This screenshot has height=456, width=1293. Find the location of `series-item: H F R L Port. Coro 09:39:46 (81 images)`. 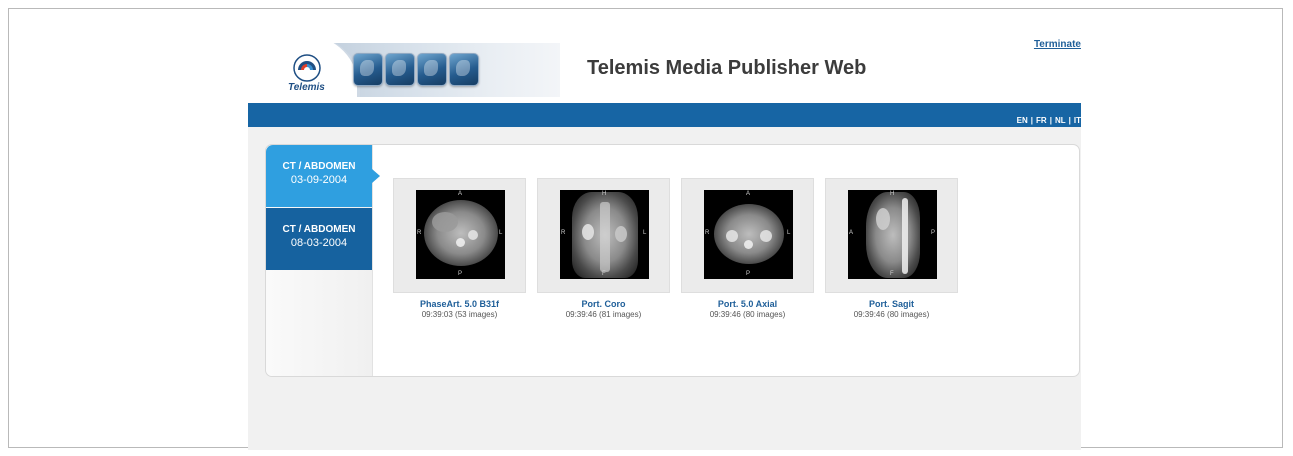

series-item: H F R L Port. Coro 09:39:46 (81 images) is located at coordinates (603, 248).